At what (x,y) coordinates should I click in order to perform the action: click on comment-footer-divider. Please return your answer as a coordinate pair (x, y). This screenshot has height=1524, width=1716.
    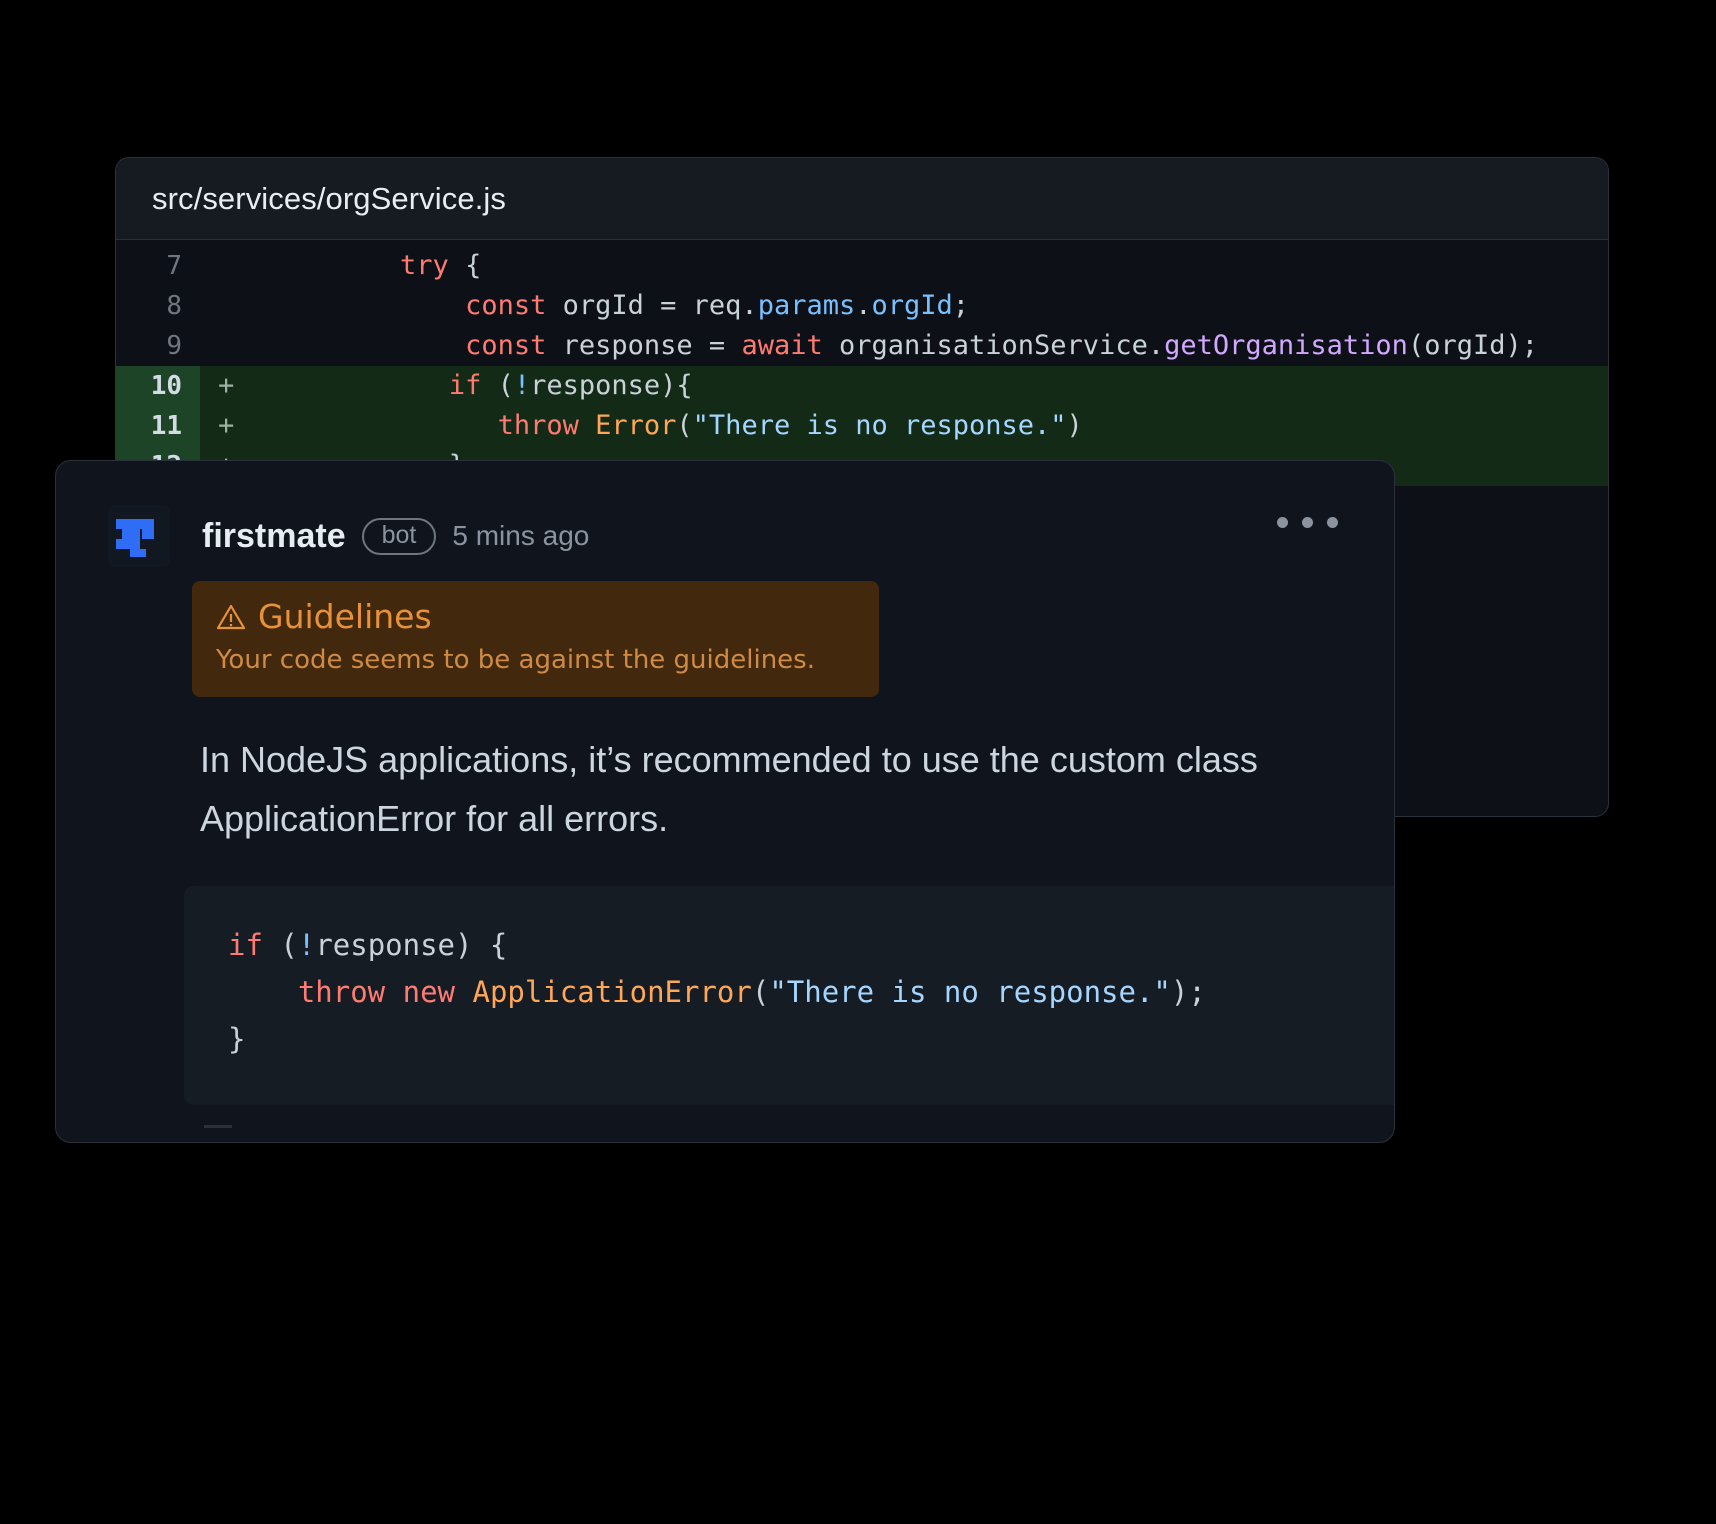
    Looking at the image, I should click on (218, 1126).